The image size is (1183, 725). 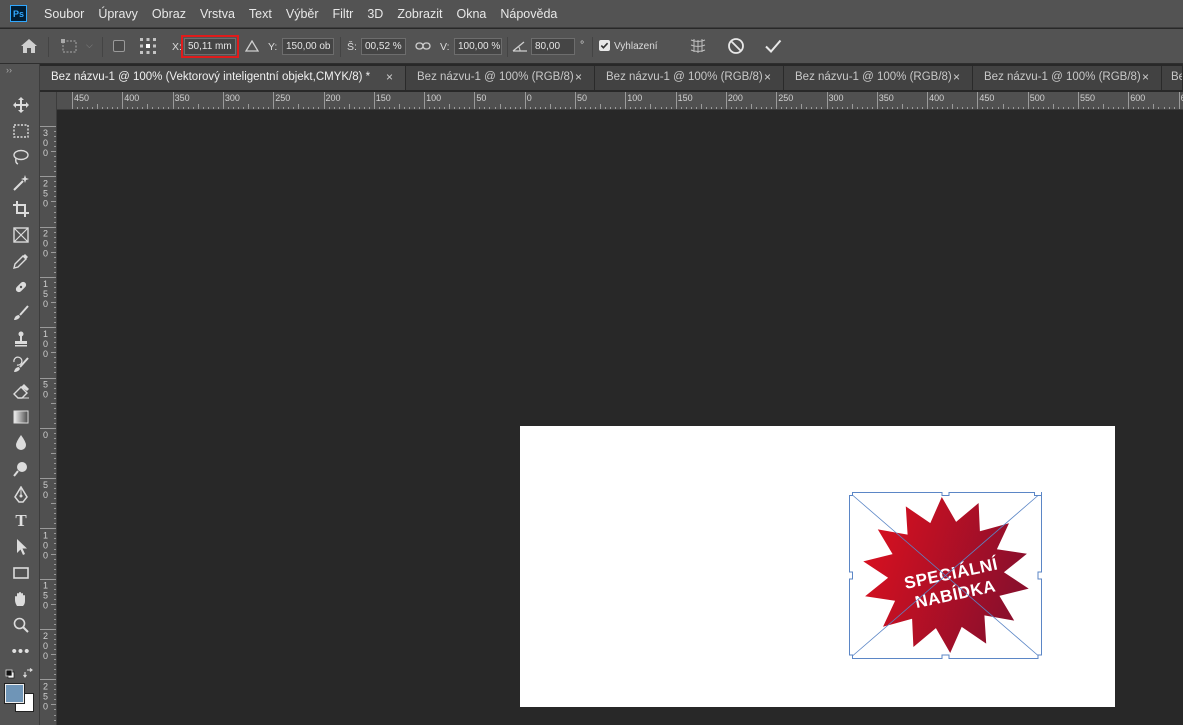 What do you see at coordinates (21, 339) in the screenshot?
I see `clone-stamp-tool-icon` at bounding box center [21, 339].